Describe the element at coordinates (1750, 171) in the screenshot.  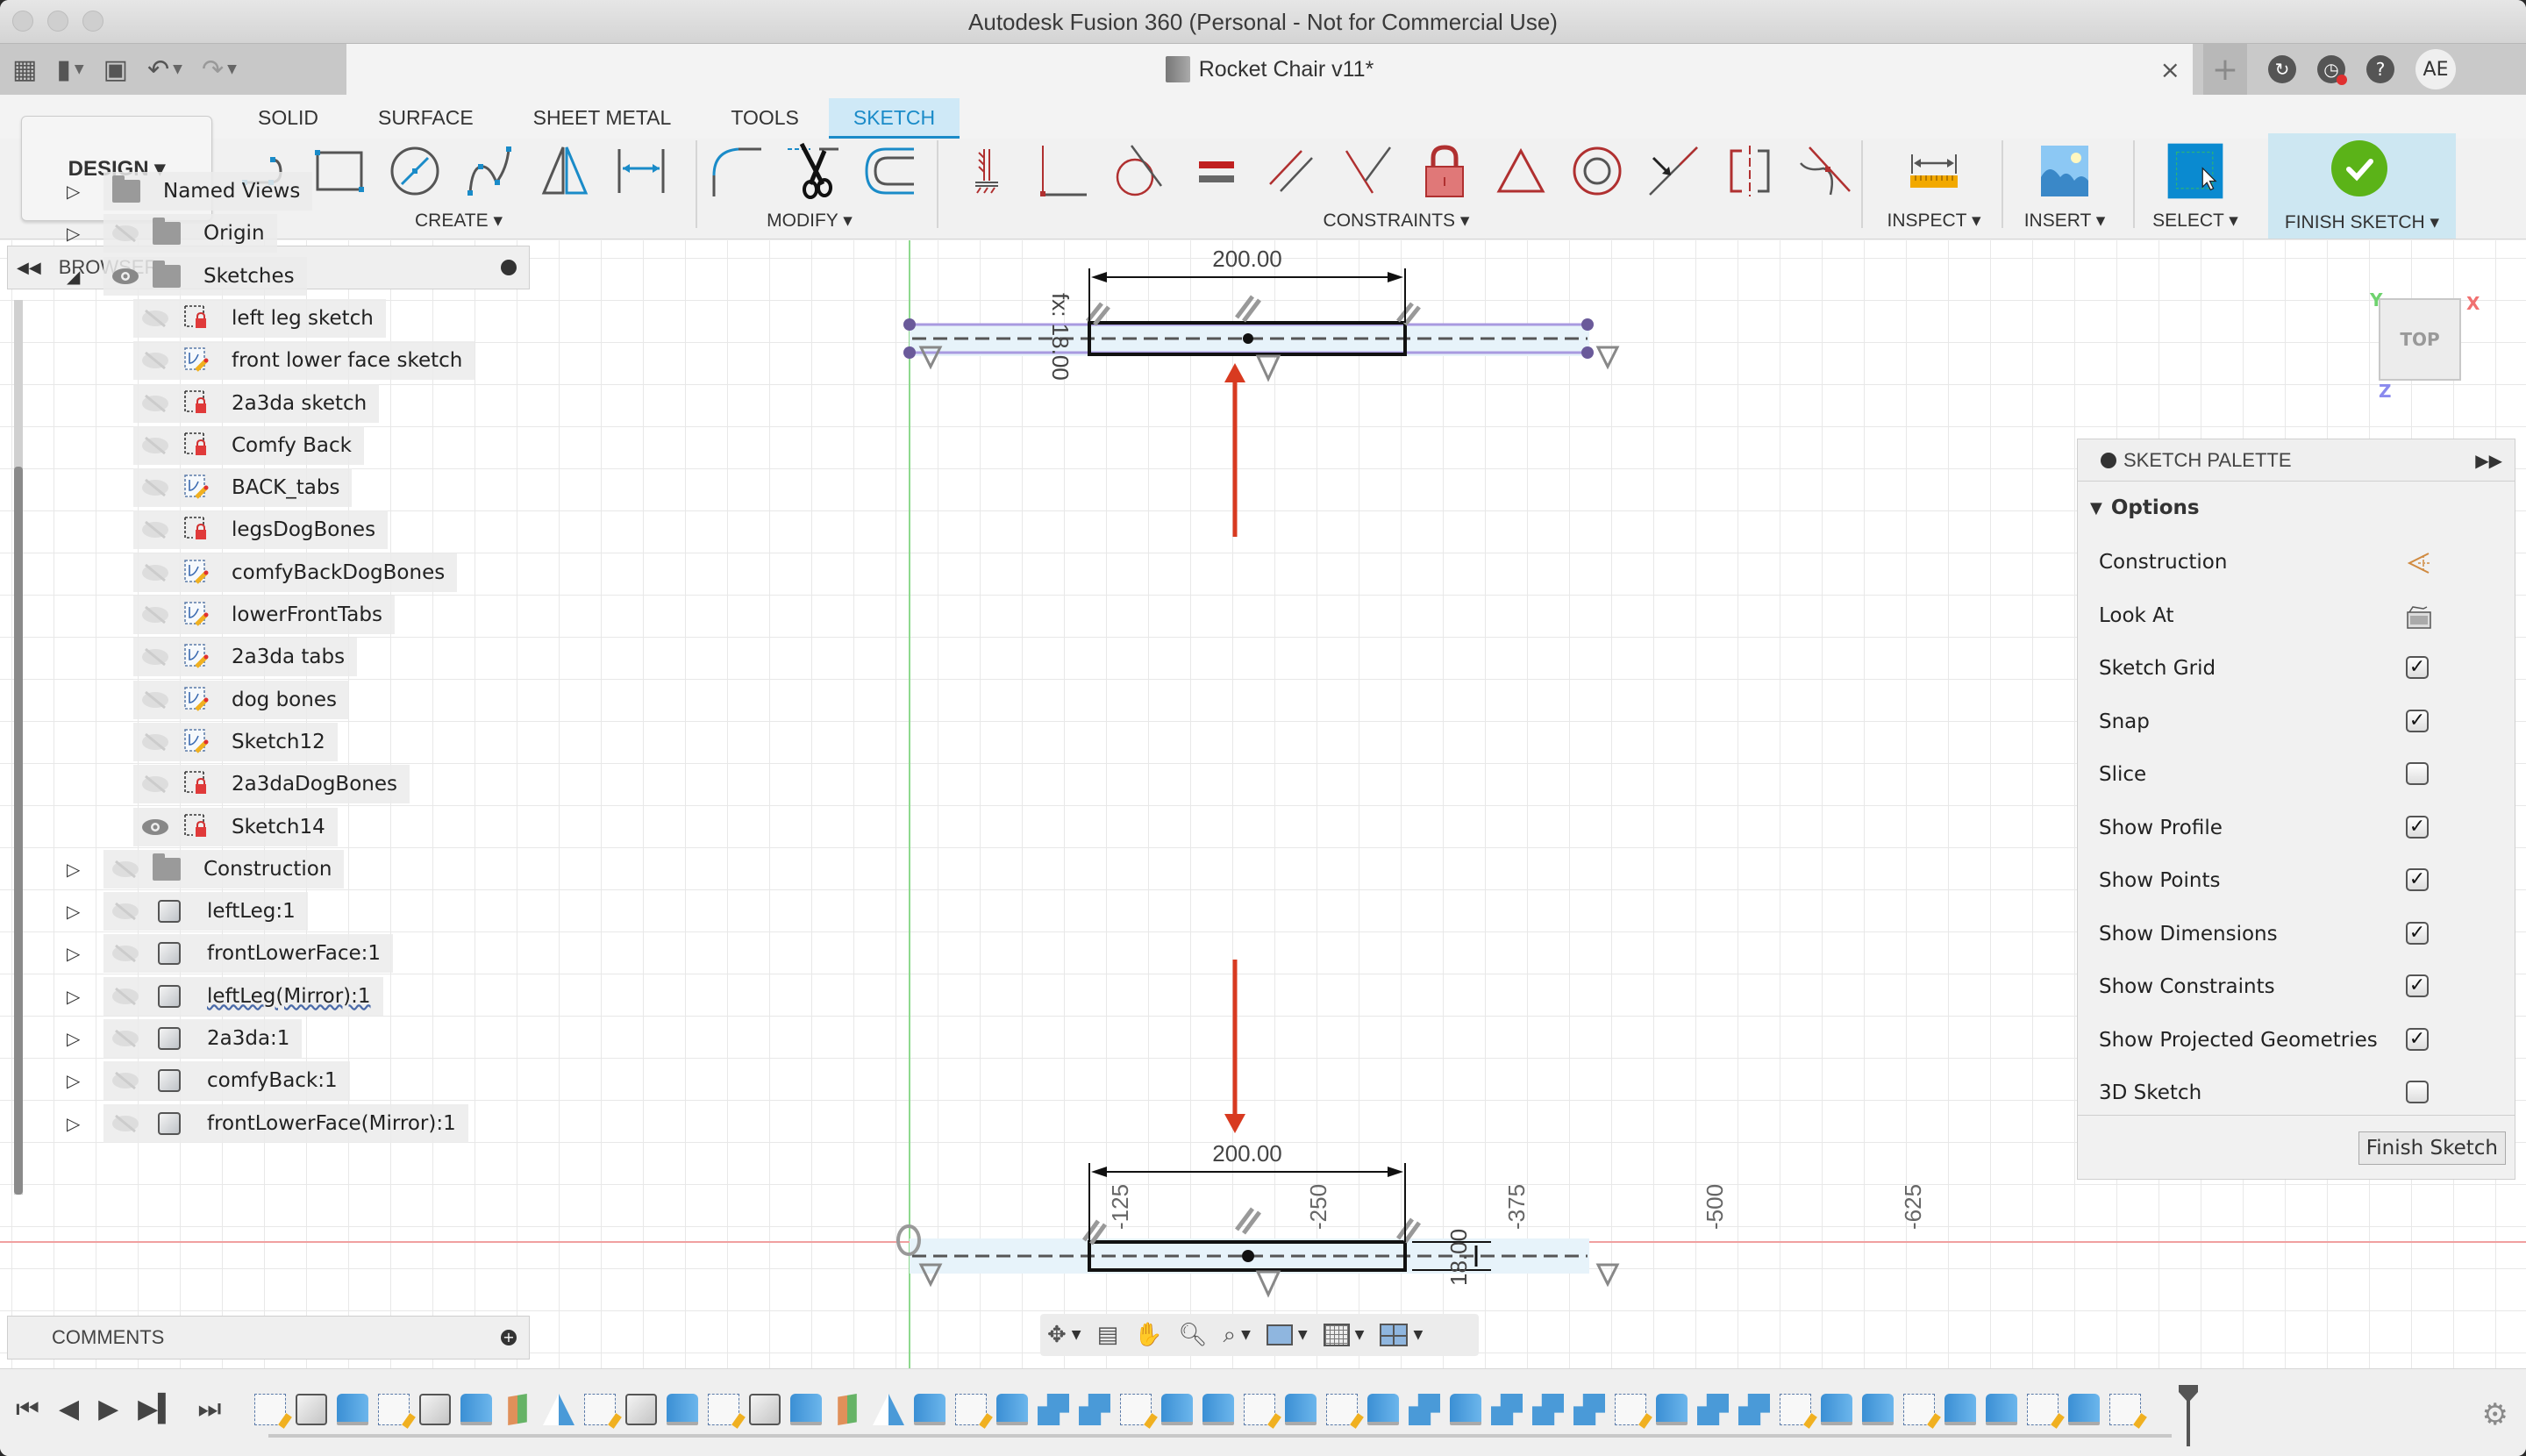
I see `symmetry-constraint-button` at that location.